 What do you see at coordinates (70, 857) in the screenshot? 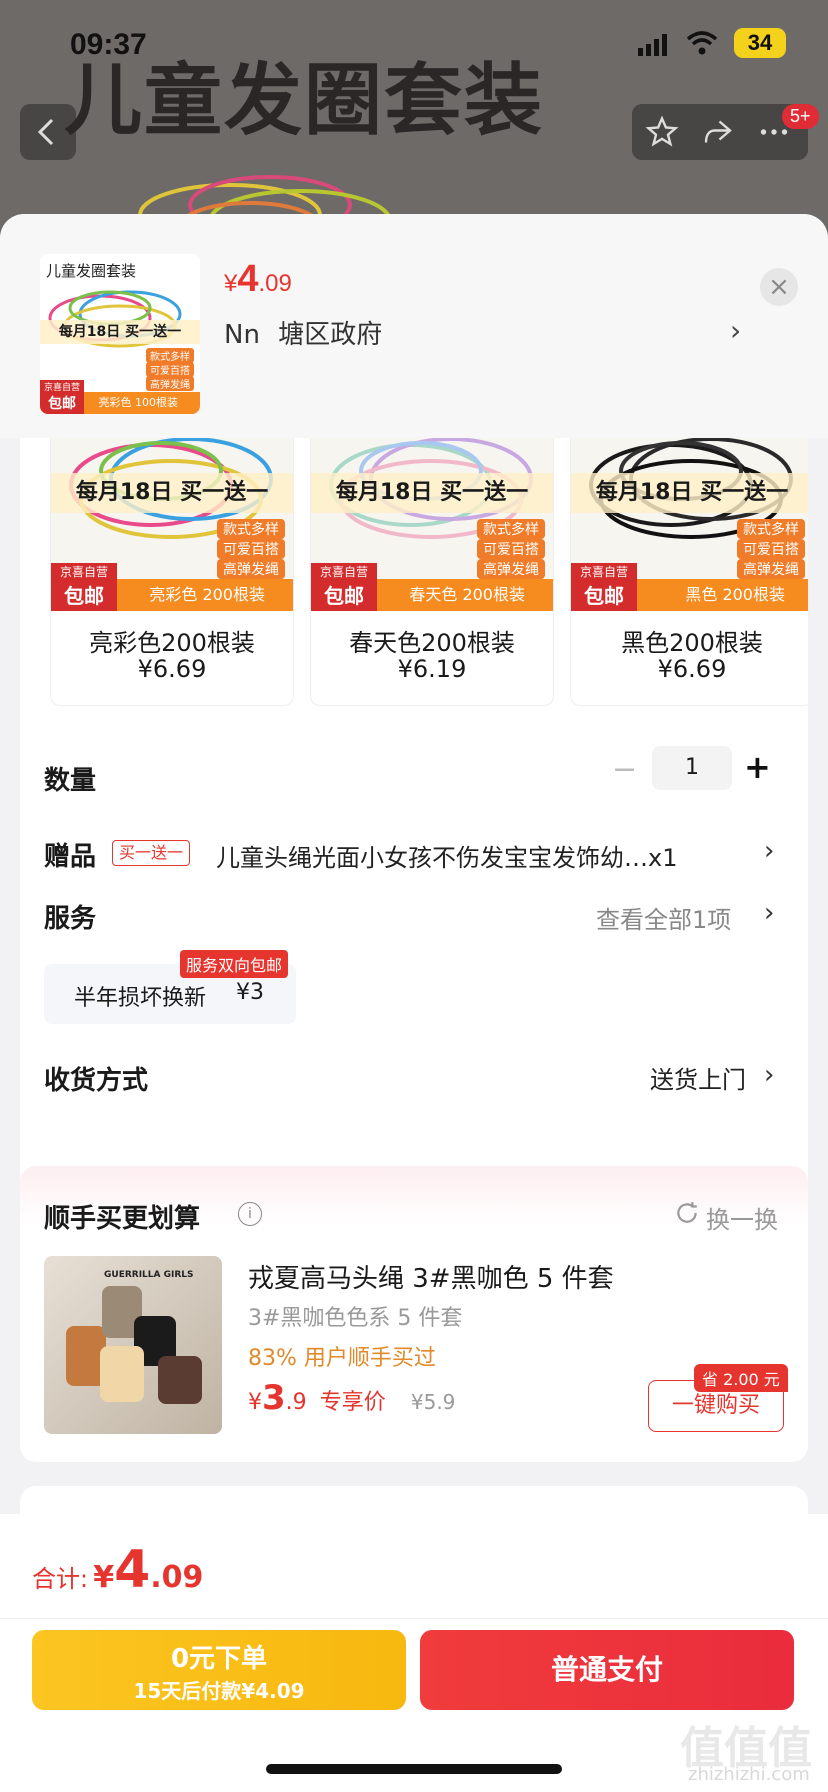
I see `gift-label: 赠品` at bounding box center [70, 857].